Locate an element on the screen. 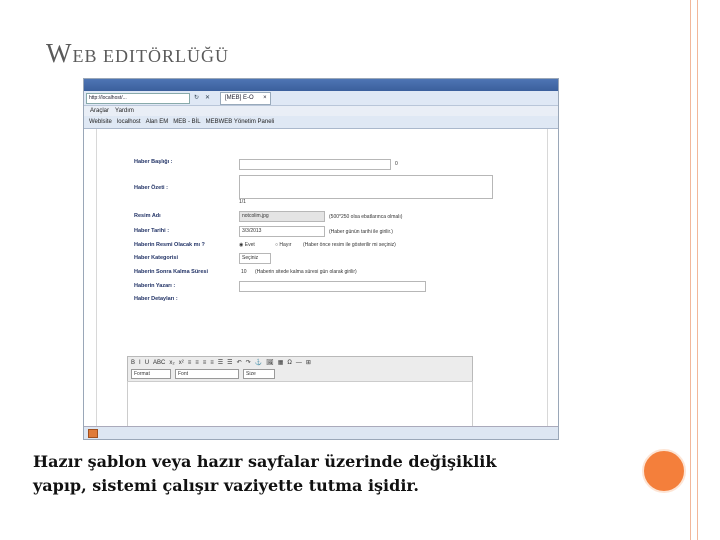  undo-icon: ↶ is located at coordinates (239, 362).